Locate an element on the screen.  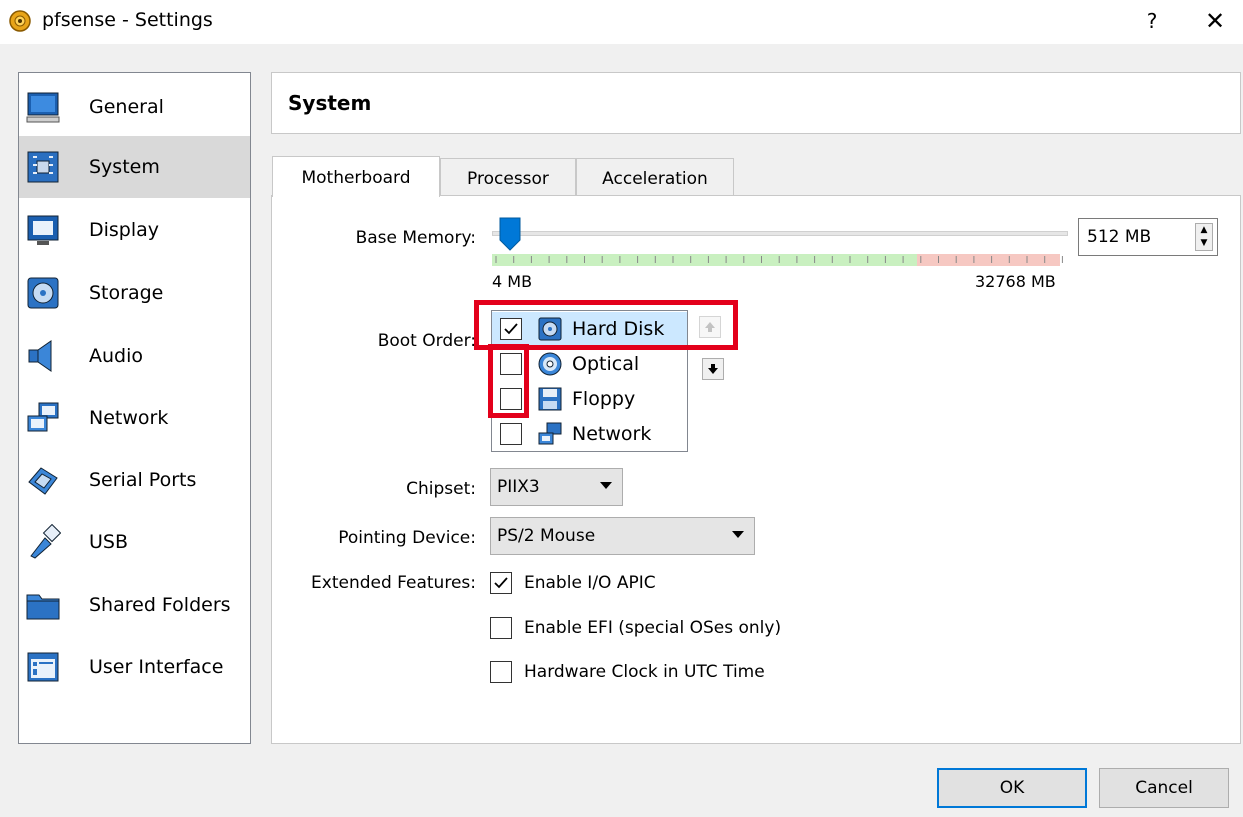
page-title: System is located at coordinates (330, 103).